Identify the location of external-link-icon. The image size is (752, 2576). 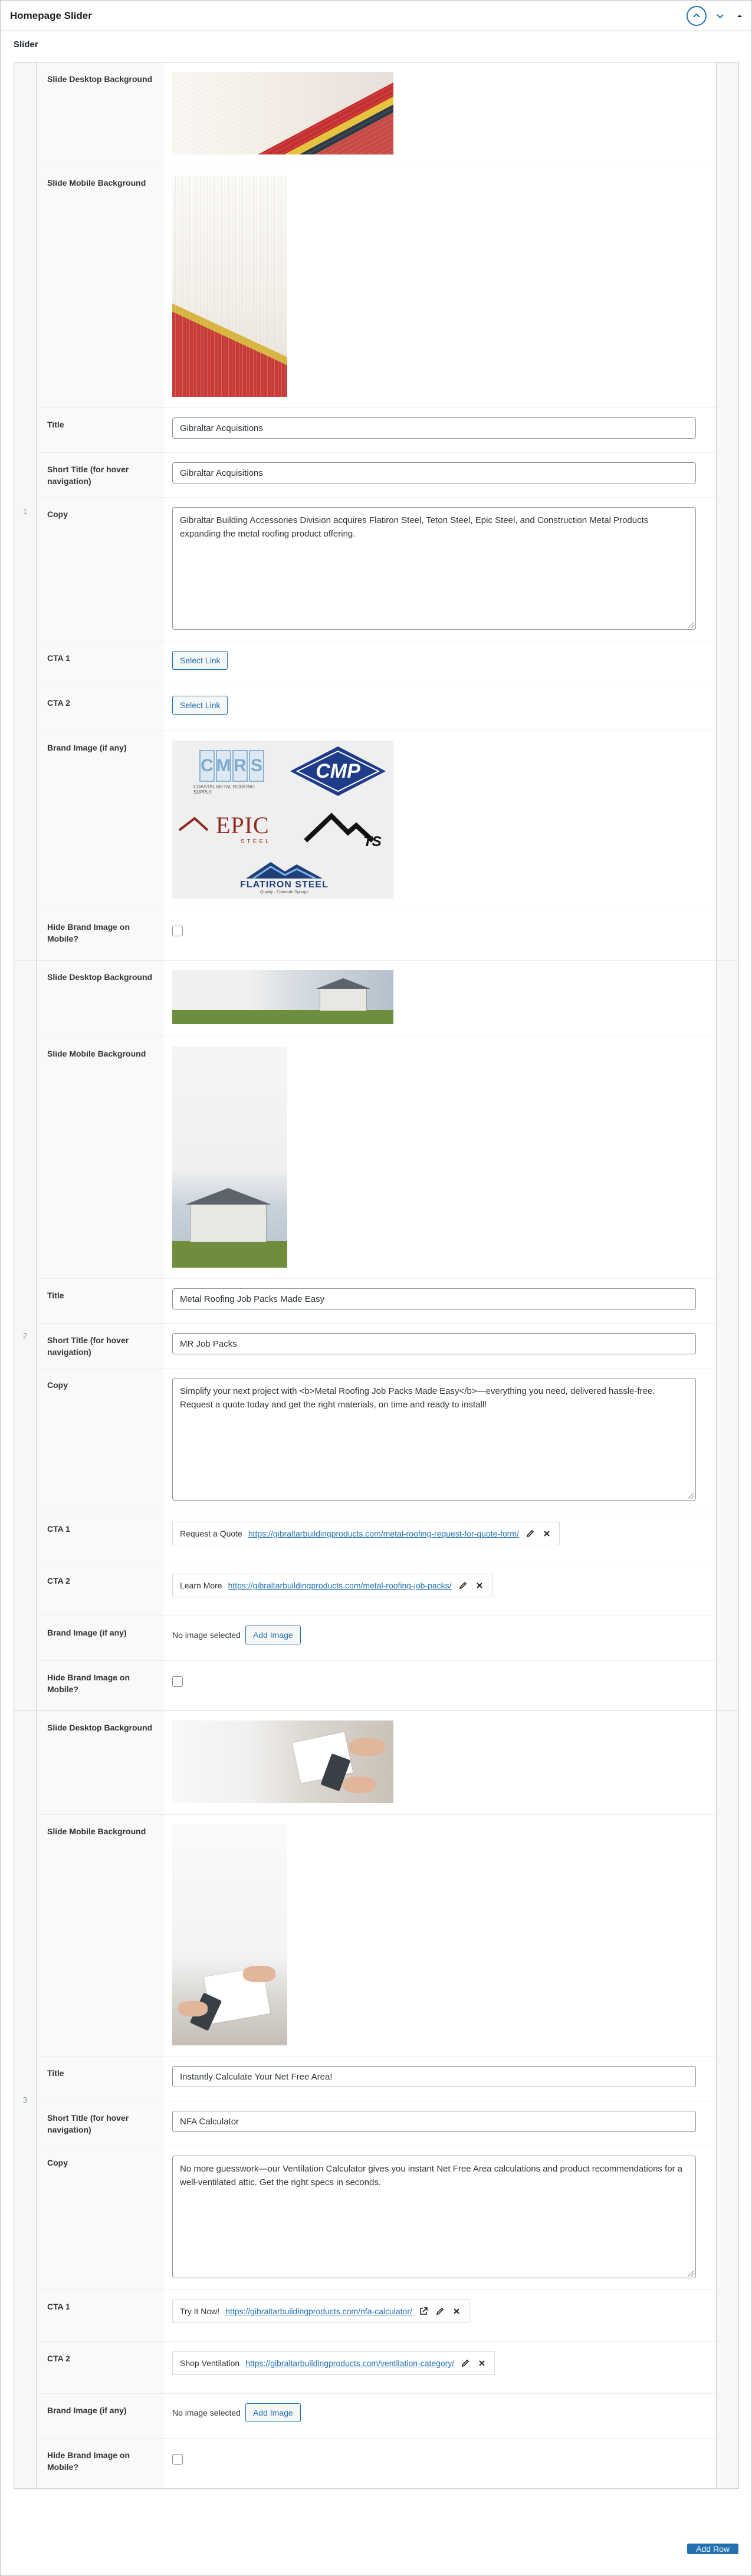
(424, 2311).